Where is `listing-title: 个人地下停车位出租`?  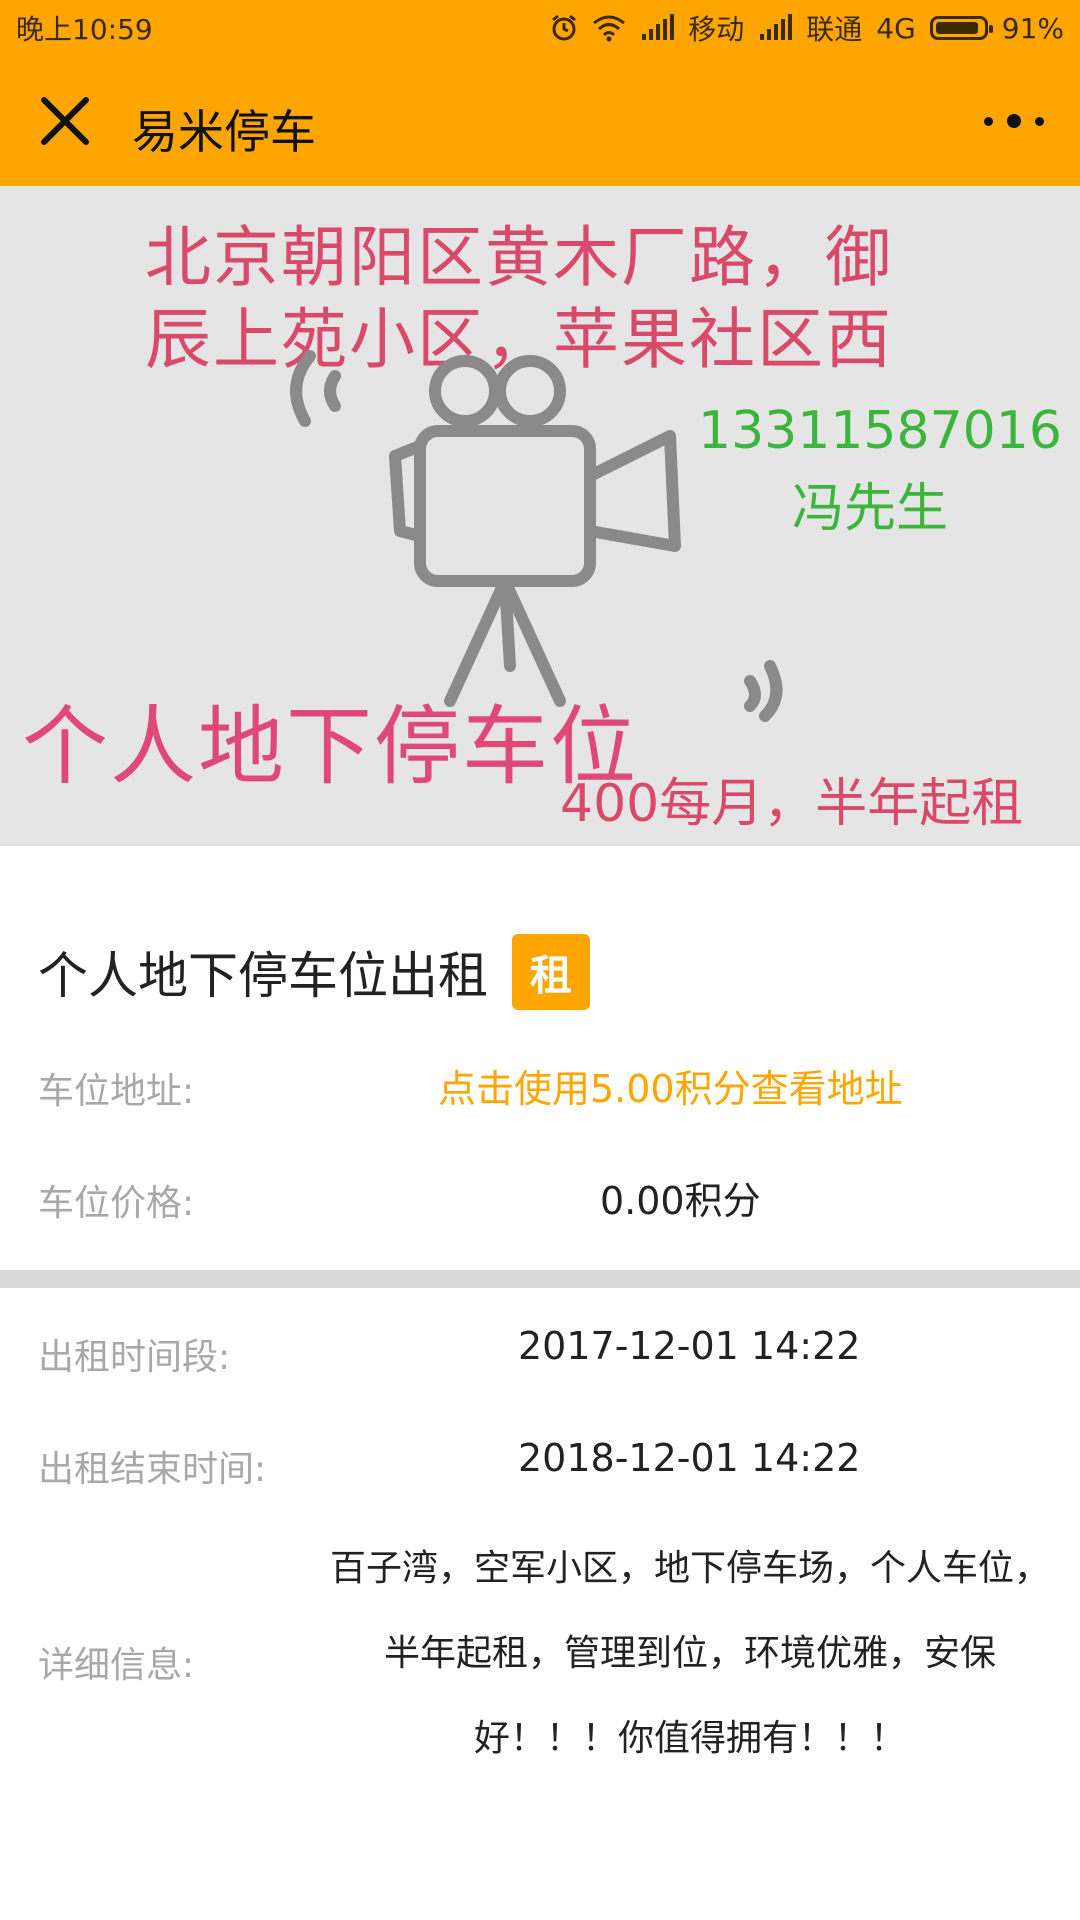
listing-title: 个人地下停车位出租 is located at coordinates (263, 976).